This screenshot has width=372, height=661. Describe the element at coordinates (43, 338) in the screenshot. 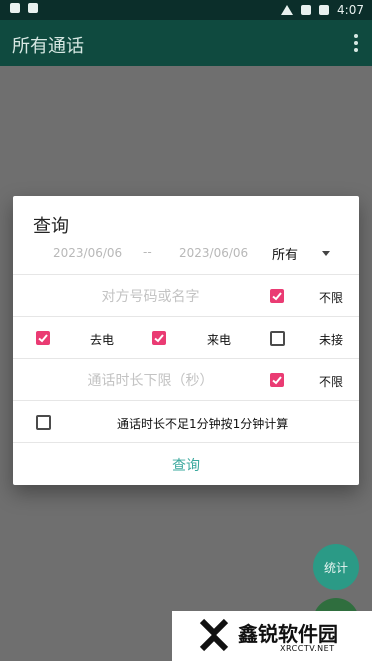

I see `outgoing-checkbox` at that location.